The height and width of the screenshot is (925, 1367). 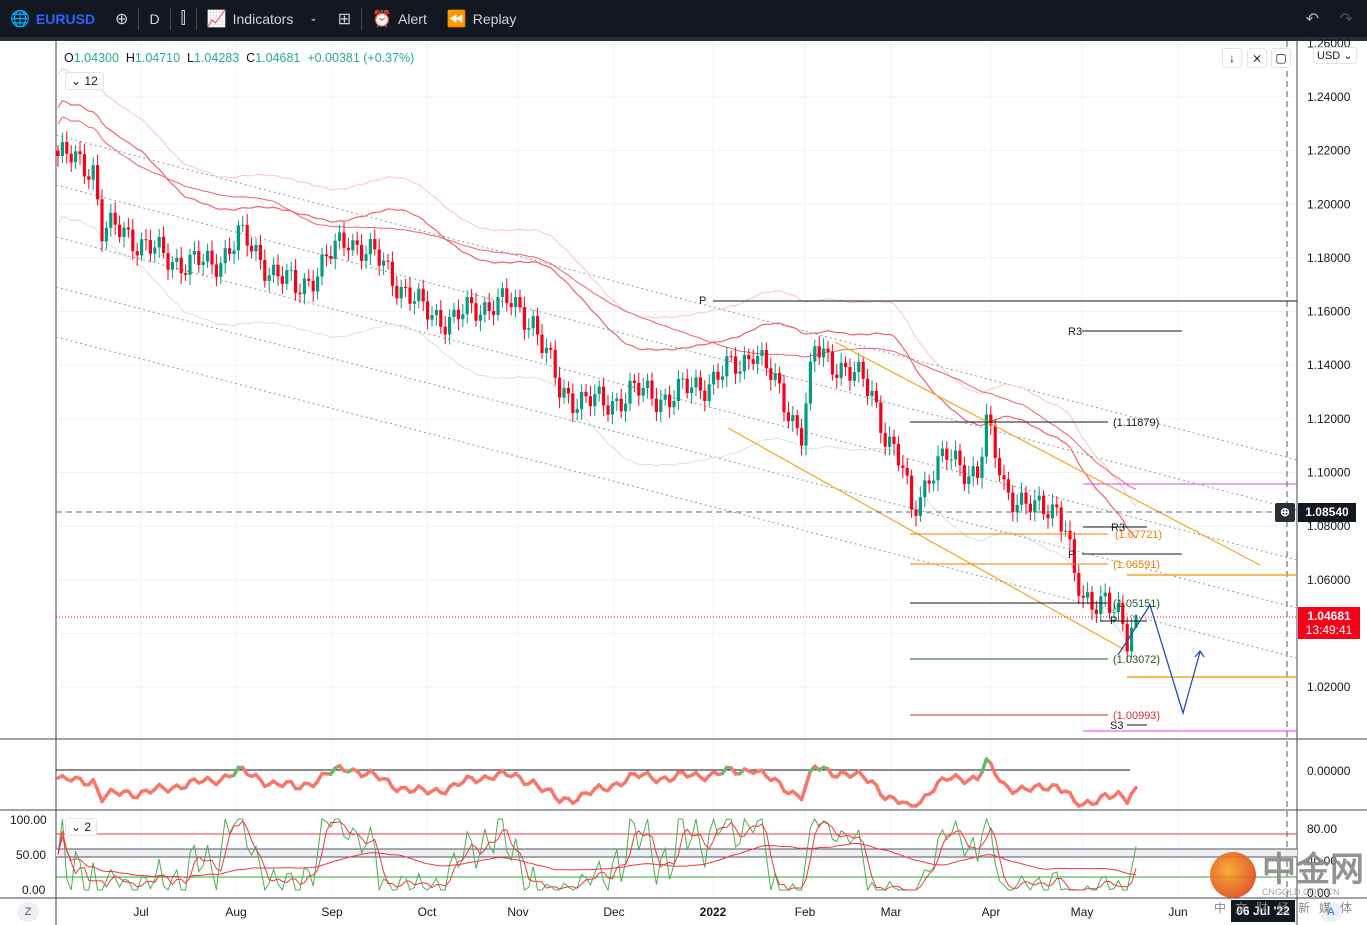 What do you see at coordinates (28, 912) in the screenshot?
I see `zoom-reset-button: Z` at bounding box center [28, 912].